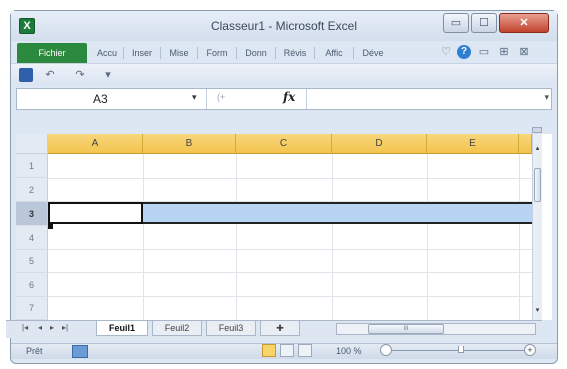 The width and height of the screenshot is (567, 369). I want to click on close-workbook-icon: ⊠, so click(524, 52).